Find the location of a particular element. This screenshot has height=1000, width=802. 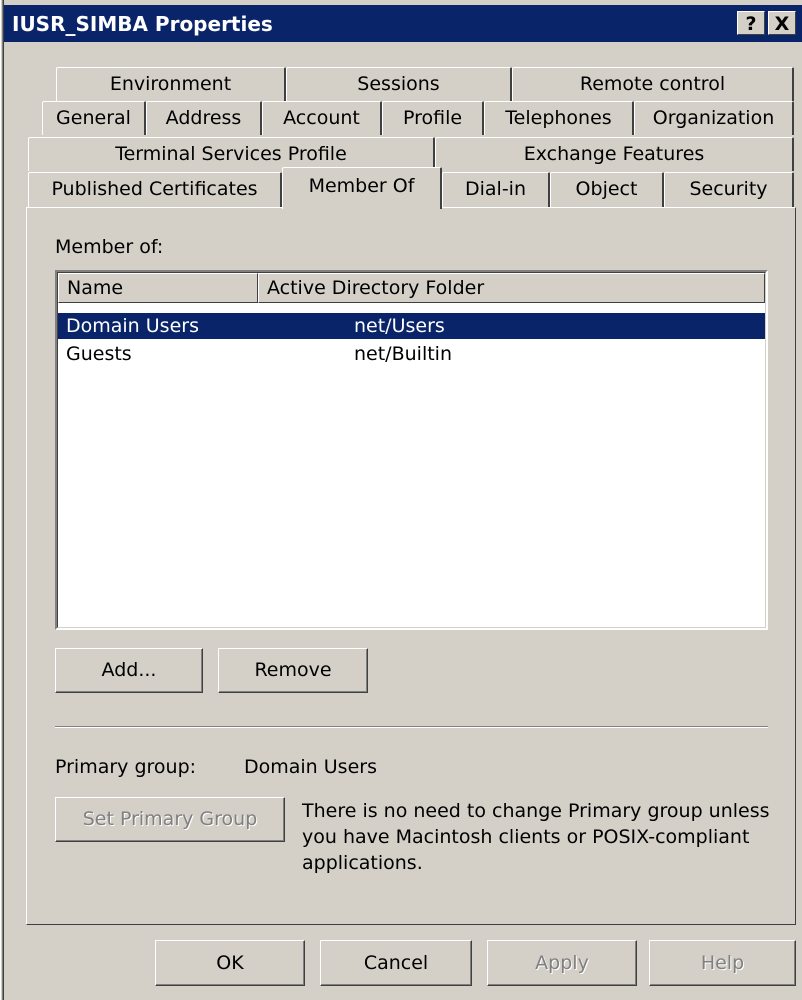

row-name: Guests is located at coordinates (99, 354).